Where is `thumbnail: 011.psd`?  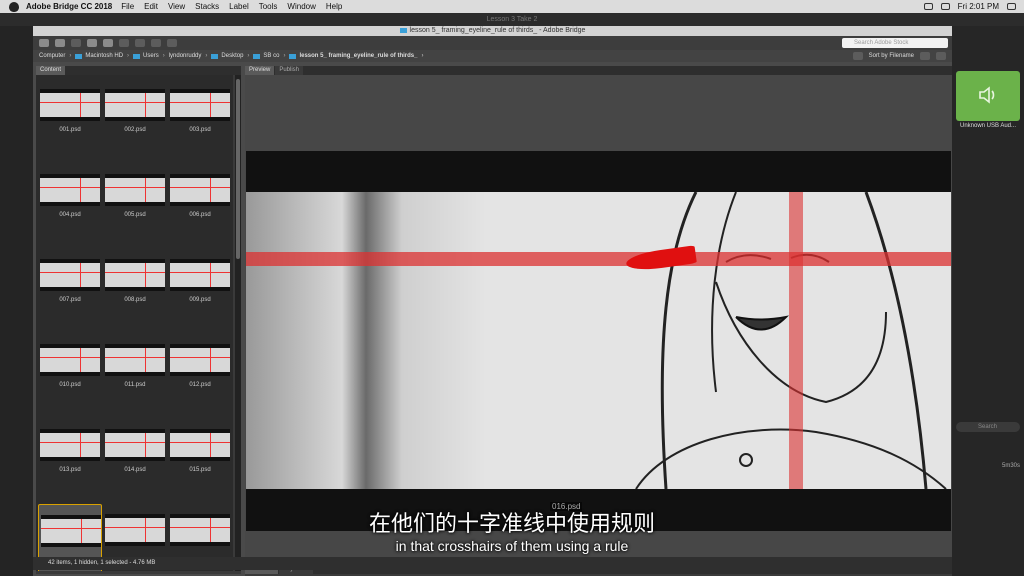 thumbnail: 011.psd is located at coordinates (135, 373).